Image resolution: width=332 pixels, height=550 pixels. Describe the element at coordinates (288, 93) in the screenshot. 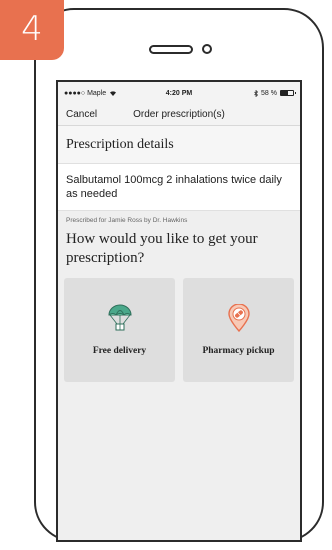

I see `battery-icon` at that location.